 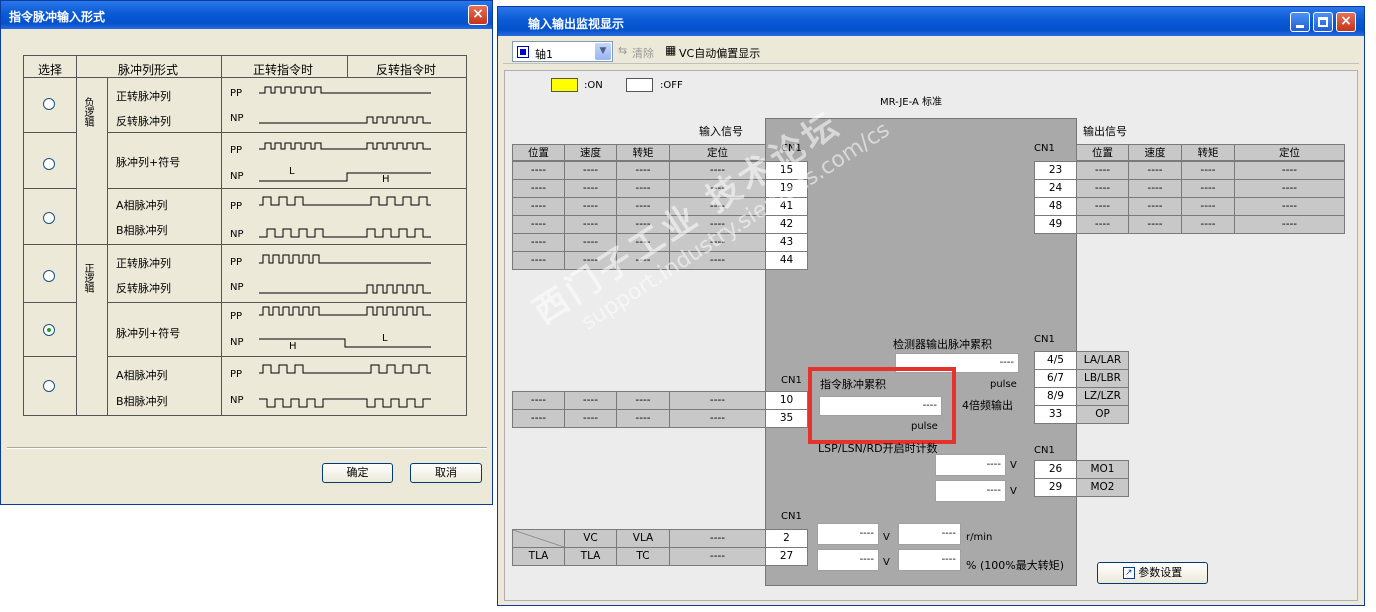 What do you see at coordinates (643, 556) in the screenshot?
I see `analog-cell: TC` at bounding box center [643, 556].